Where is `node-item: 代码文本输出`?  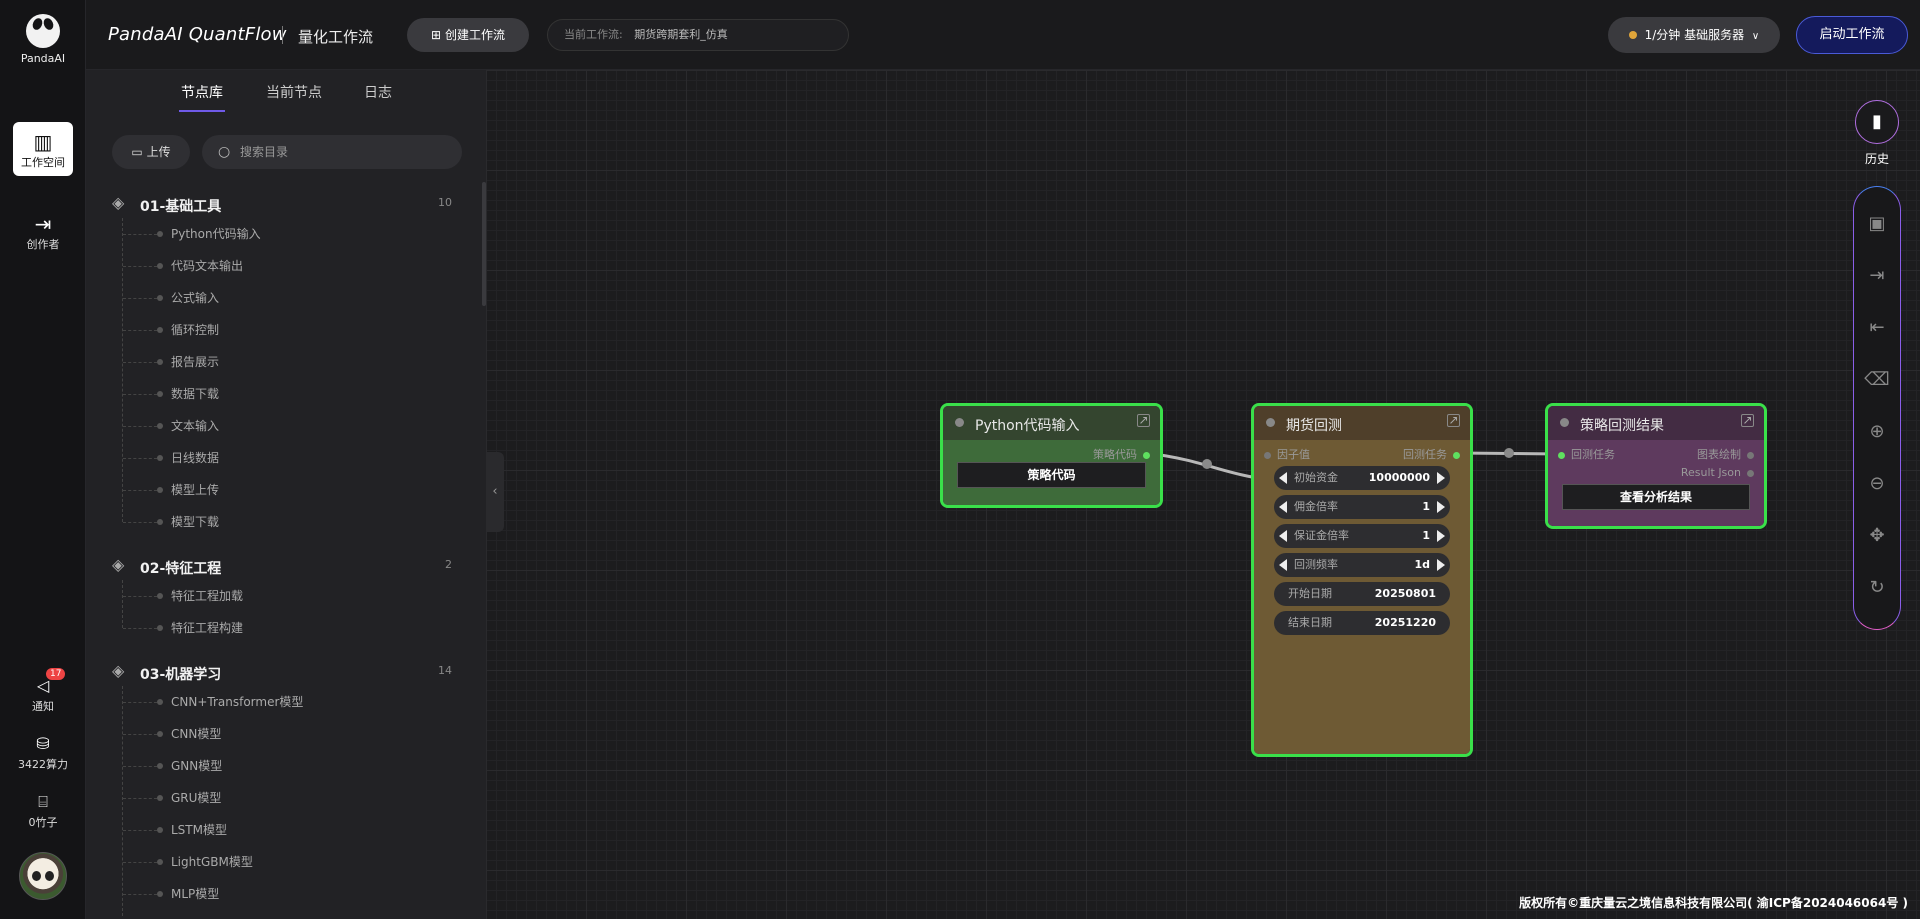
node-item: 代码文本输出 is located at coordinates (192, 266).